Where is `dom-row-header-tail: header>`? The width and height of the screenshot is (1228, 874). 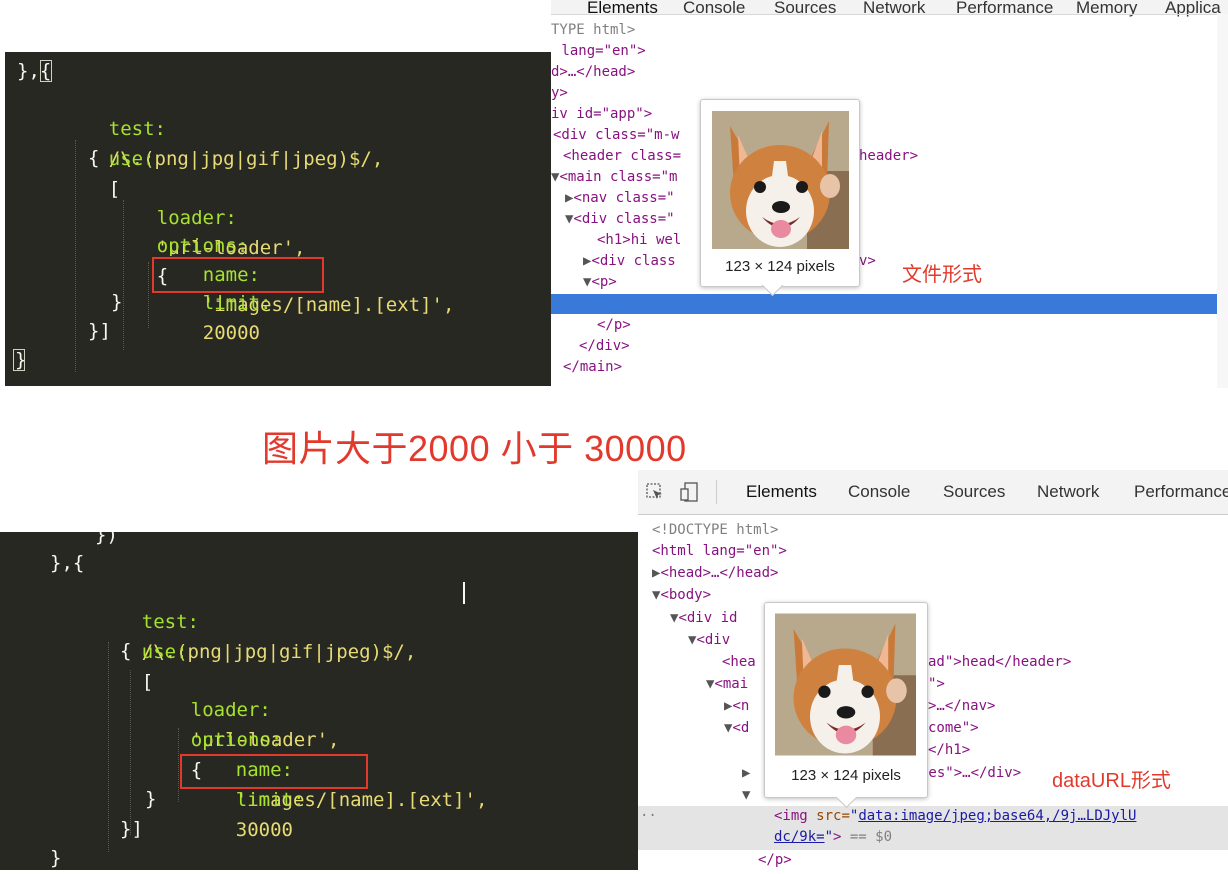 dom-row-header-tail: header> is located at coordinates (889, 156).